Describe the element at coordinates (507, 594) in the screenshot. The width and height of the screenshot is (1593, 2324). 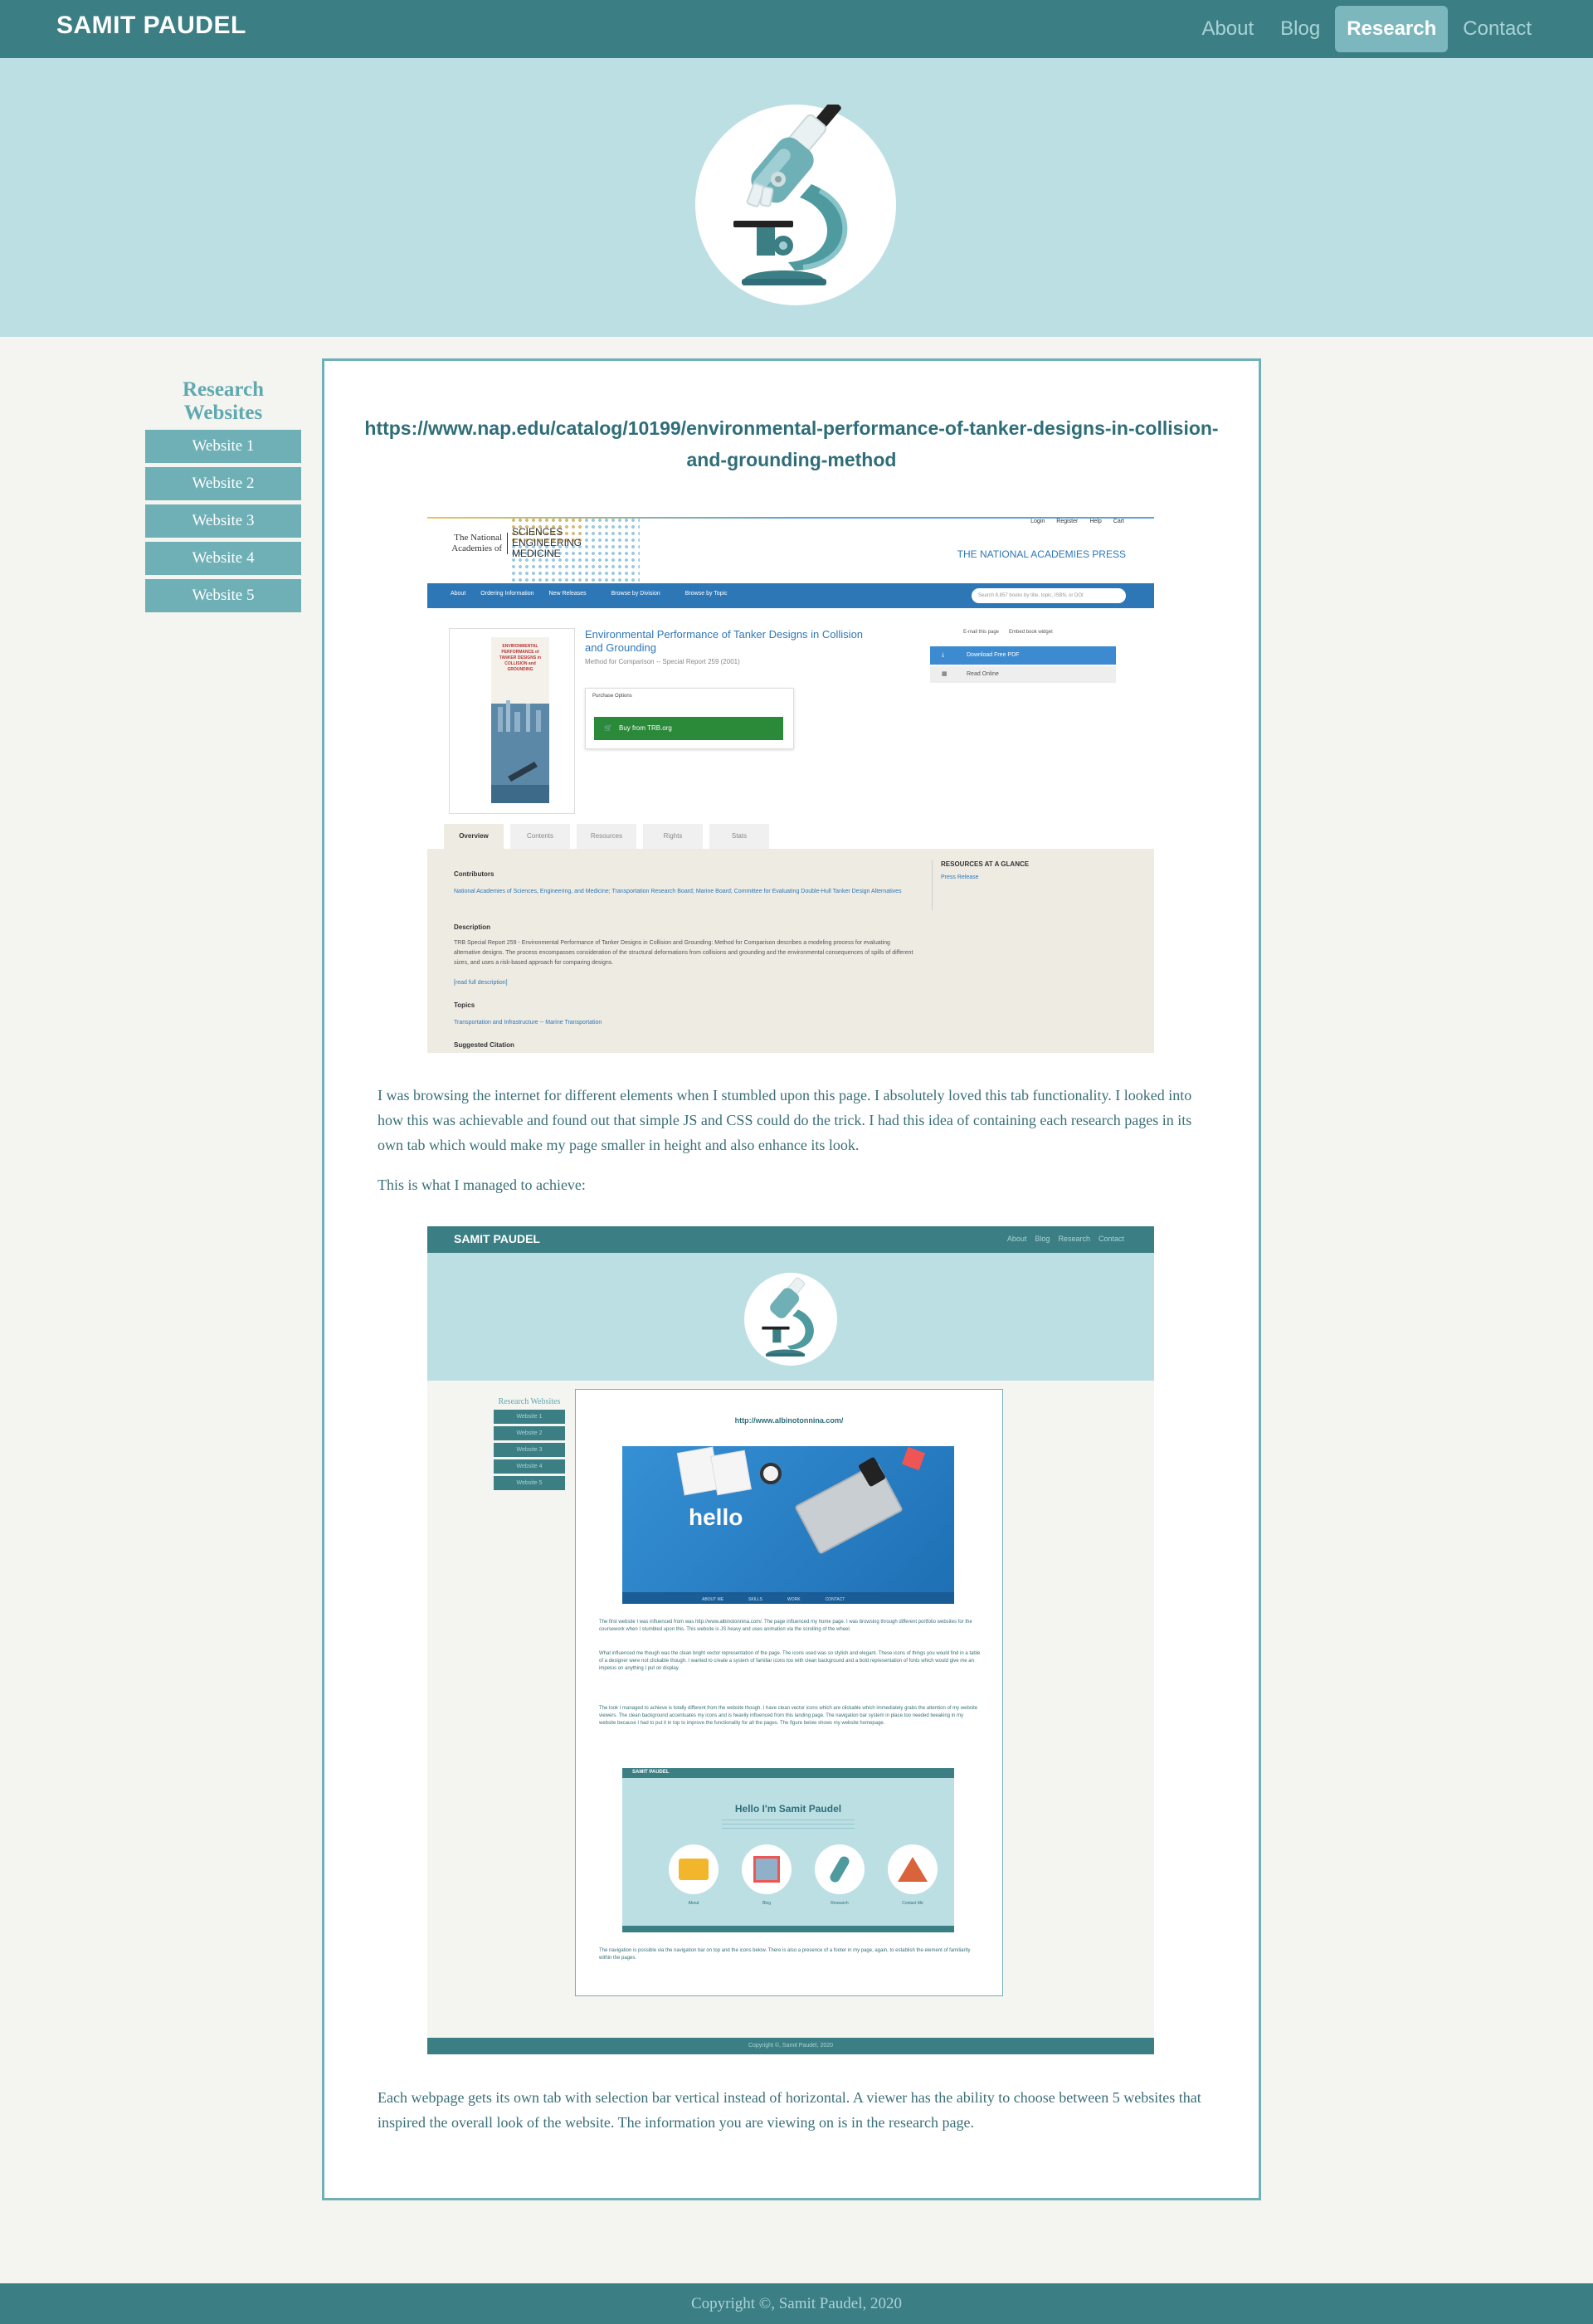
I see `nap-nav-item: Ordering Information` at that location.